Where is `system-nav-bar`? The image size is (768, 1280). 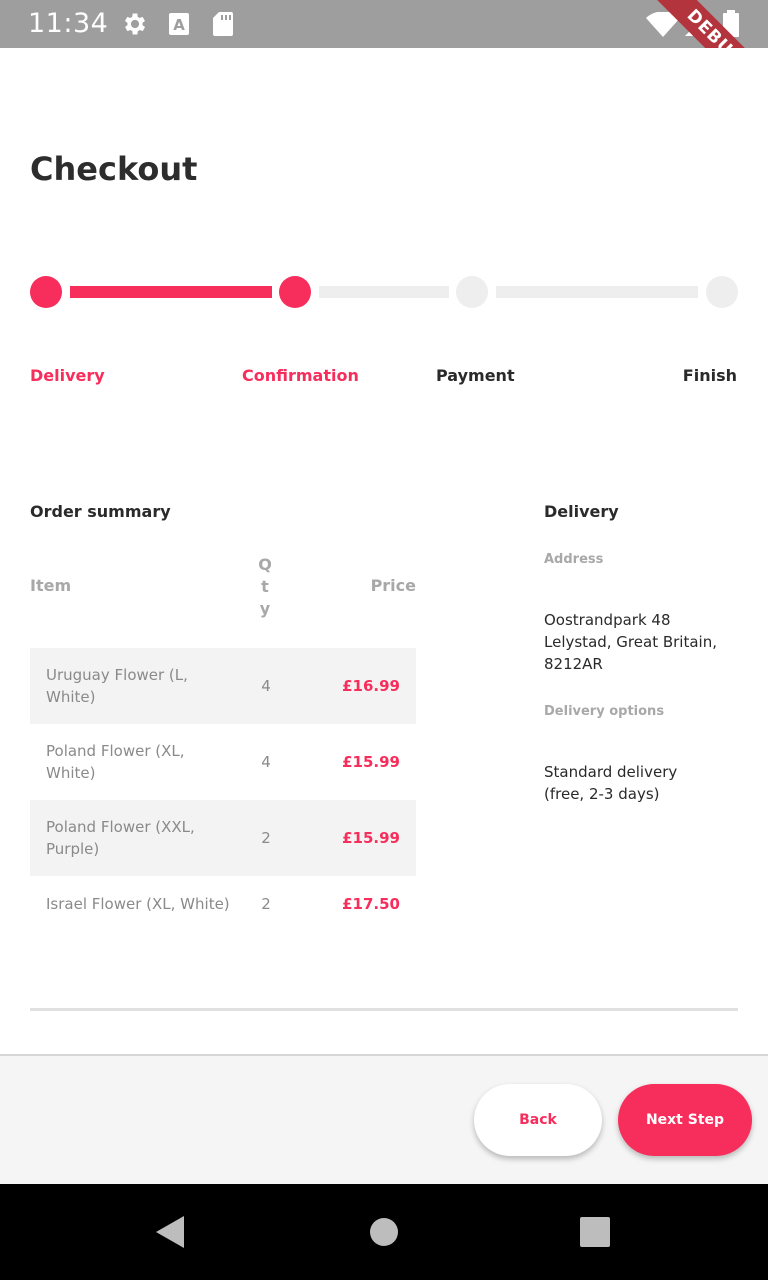
system-nav-bar is located at coordinates (384, 1232).